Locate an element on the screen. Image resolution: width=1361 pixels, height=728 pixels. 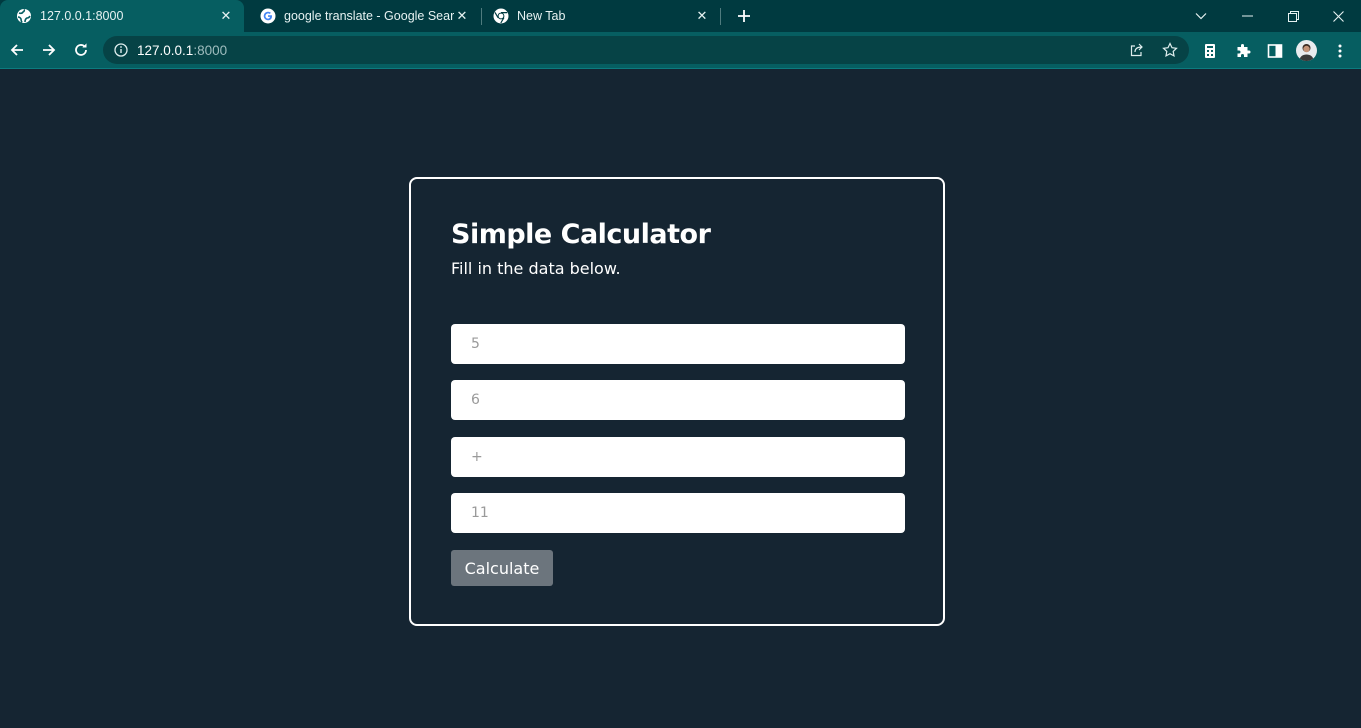
tab-search-button is located at coordinates (1201, 16).